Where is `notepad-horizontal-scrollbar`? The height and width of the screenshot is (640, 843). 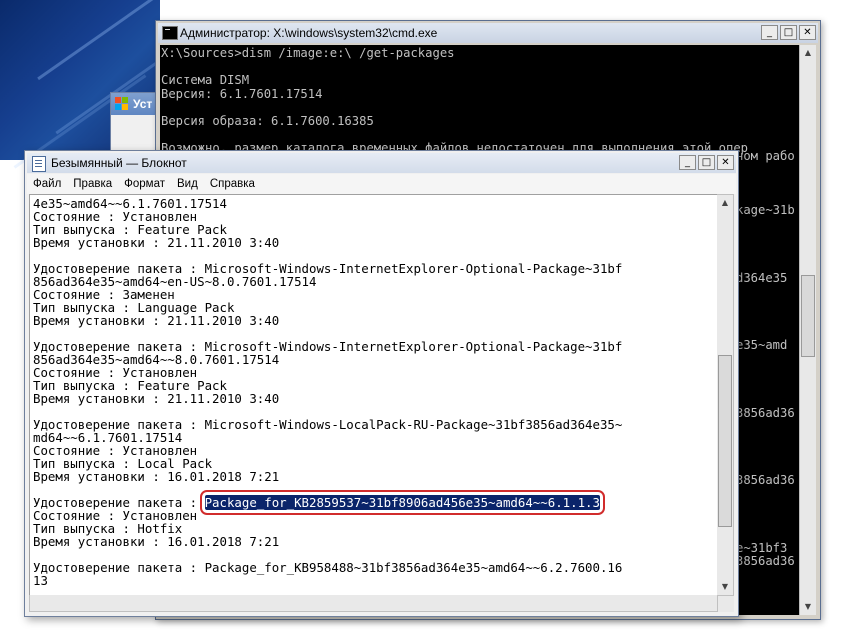
notepad-horizontal-scrollbar is located at coordinates (373, 603).